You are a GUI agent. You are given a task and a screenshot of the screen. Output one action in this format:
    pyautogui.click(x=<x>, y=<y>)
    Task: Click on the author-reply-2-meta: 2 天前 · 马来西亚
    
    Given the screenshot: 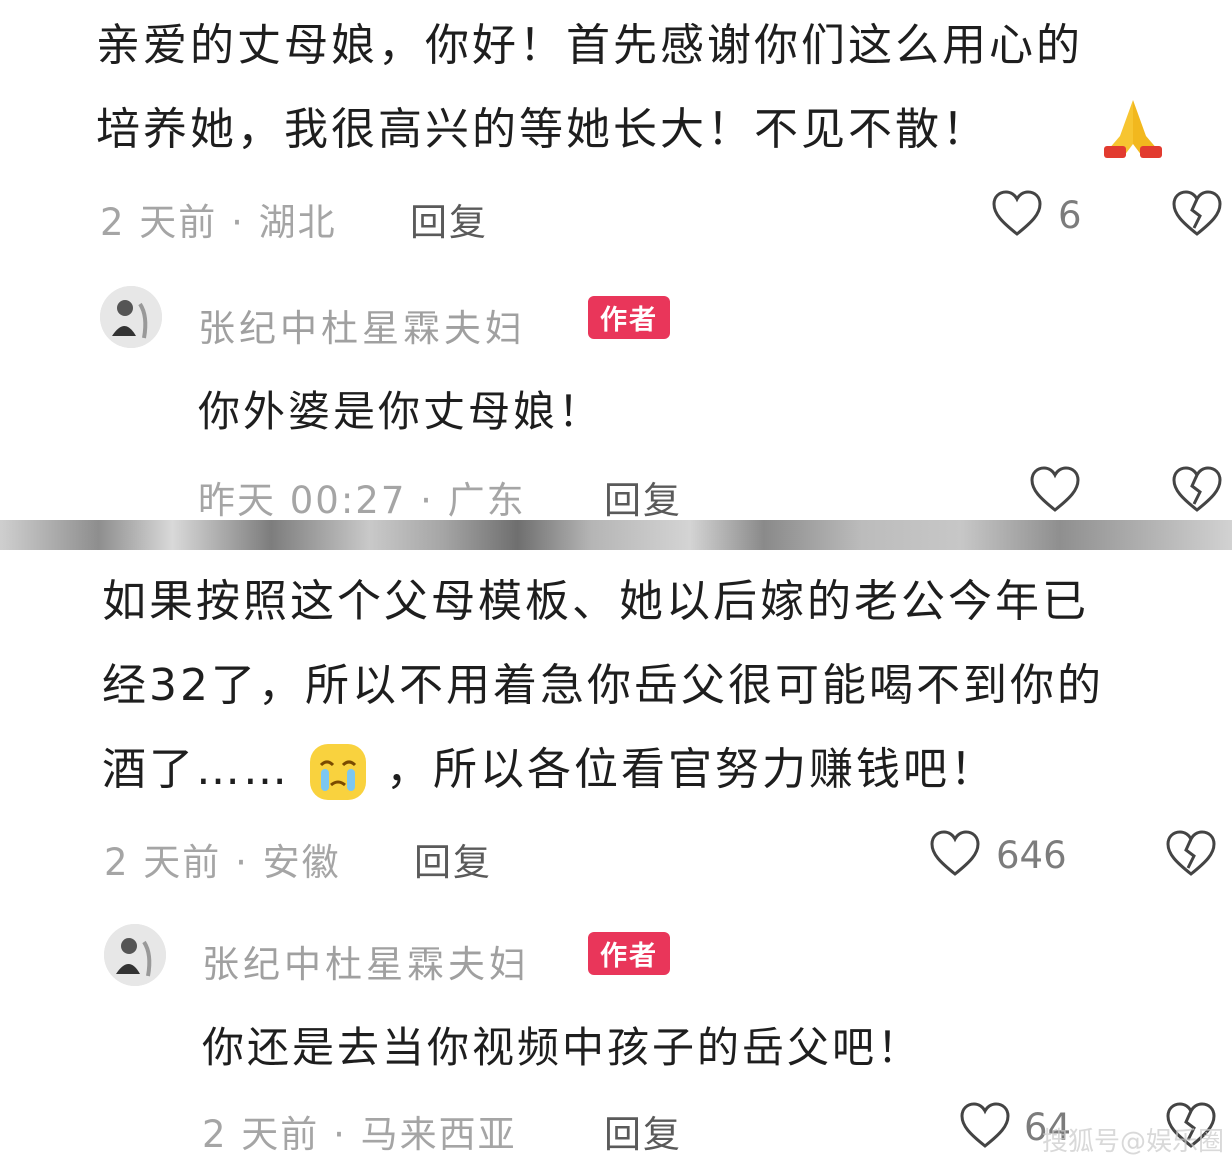 What is the action you would take?
    pyautogui.click(x=359, y=1134)
    